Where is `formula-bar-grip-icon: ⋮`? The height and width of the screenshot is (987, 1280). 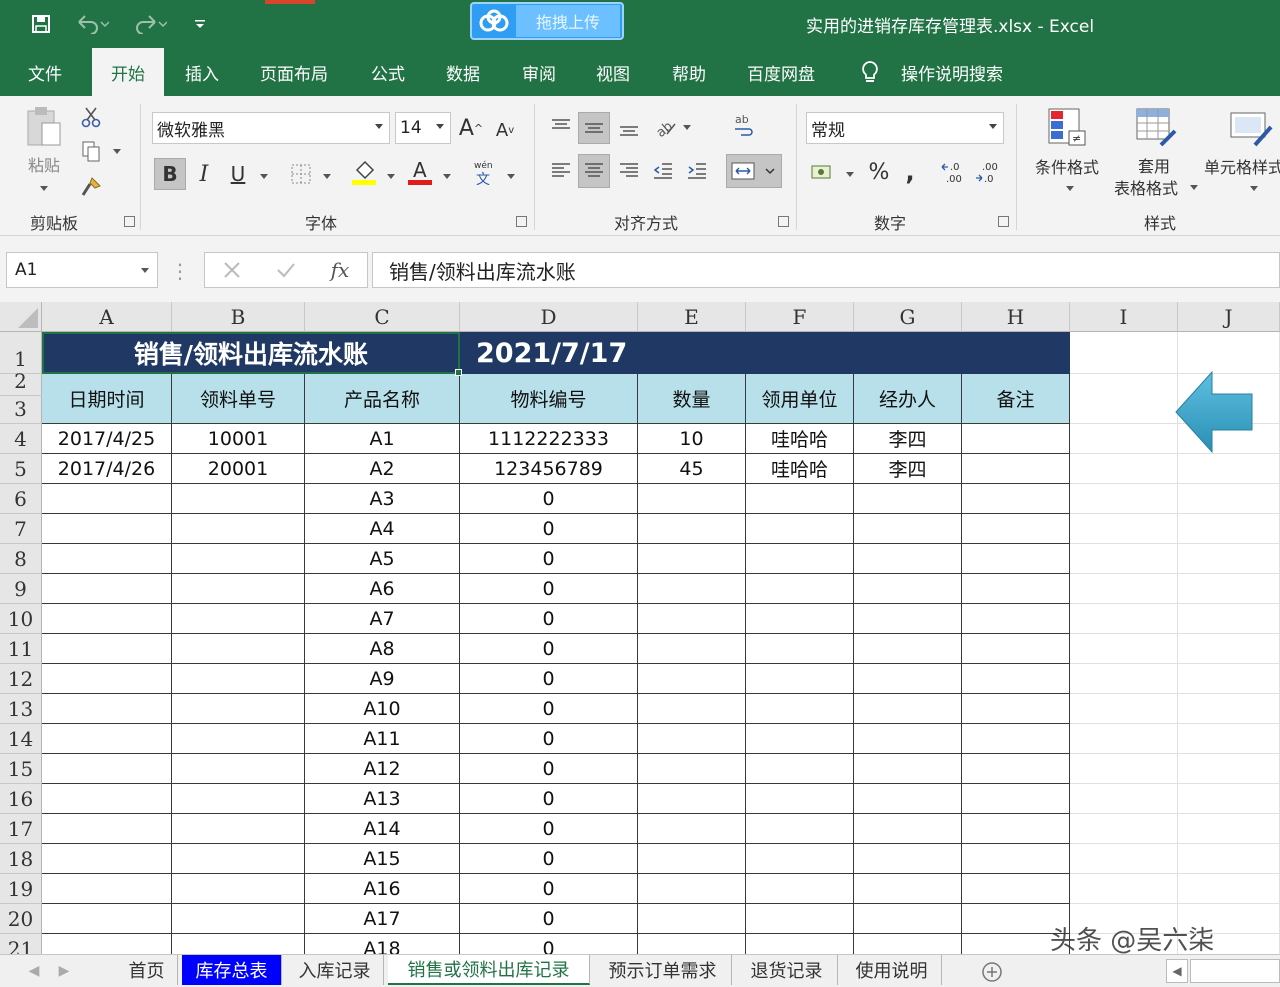 formula-bar-grip-icon: ⋮ is located at coordinates (180, 271).